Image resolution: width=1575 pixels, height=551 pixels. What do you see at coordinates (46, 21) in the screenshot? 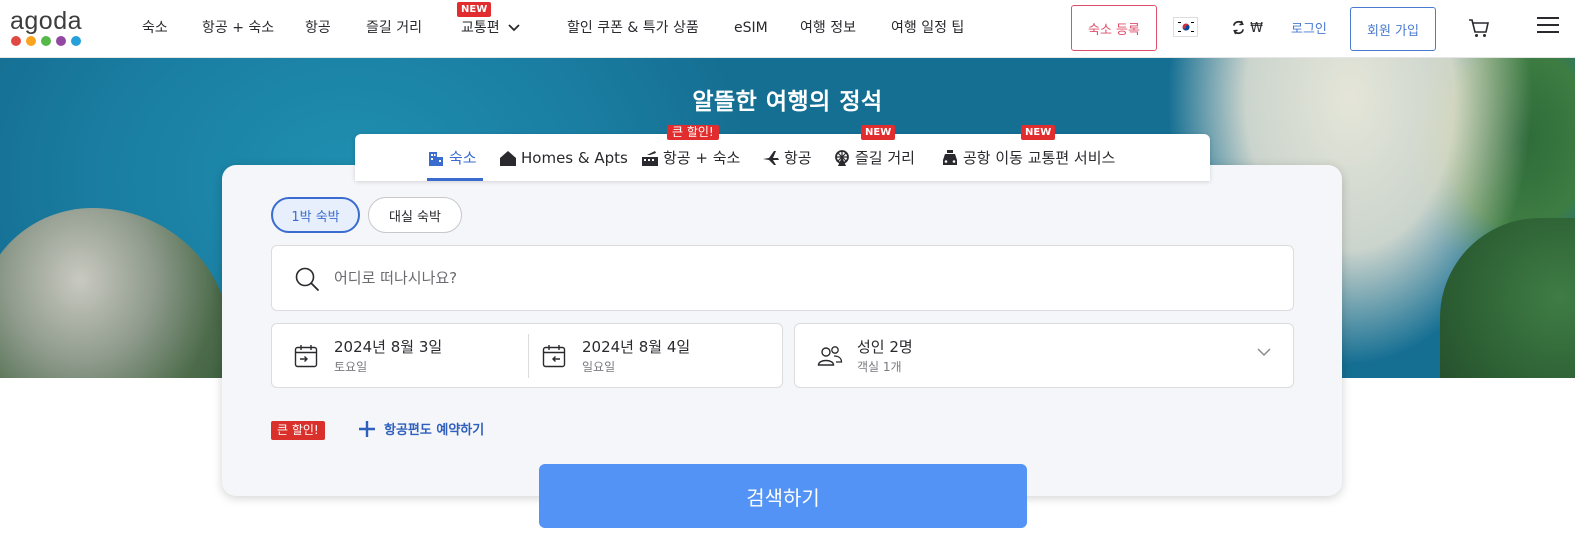
I see `logo-text: agoda` at bounding box center [46, 21].